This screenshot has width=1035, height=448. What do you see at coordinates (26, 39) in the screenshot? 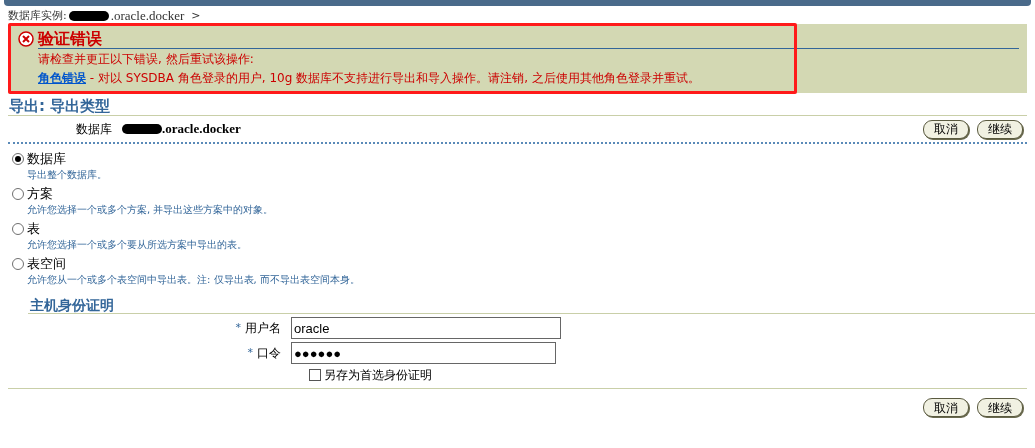
I see `error-icon` at bounding box center [26, 39].